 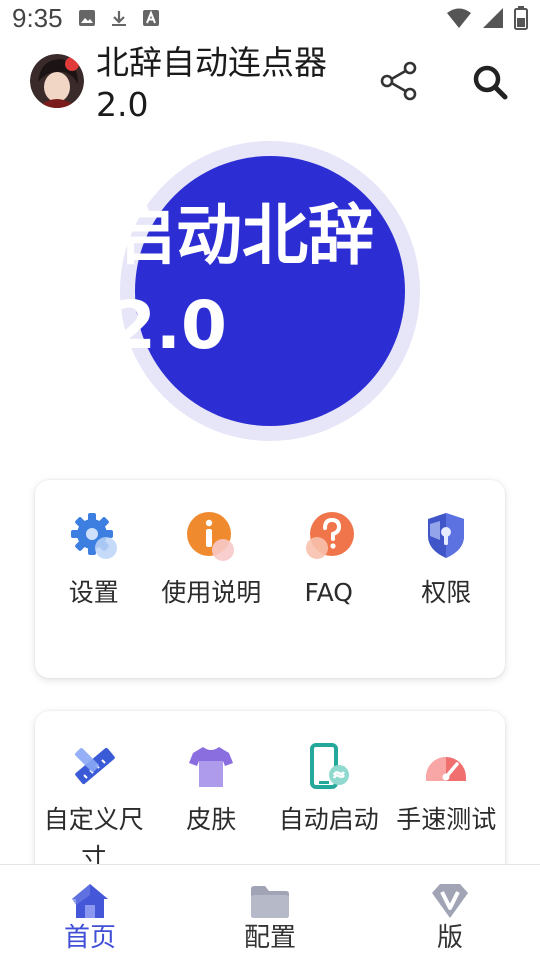 I want to click on nav-config: 配置, so click(x=270, y=912).